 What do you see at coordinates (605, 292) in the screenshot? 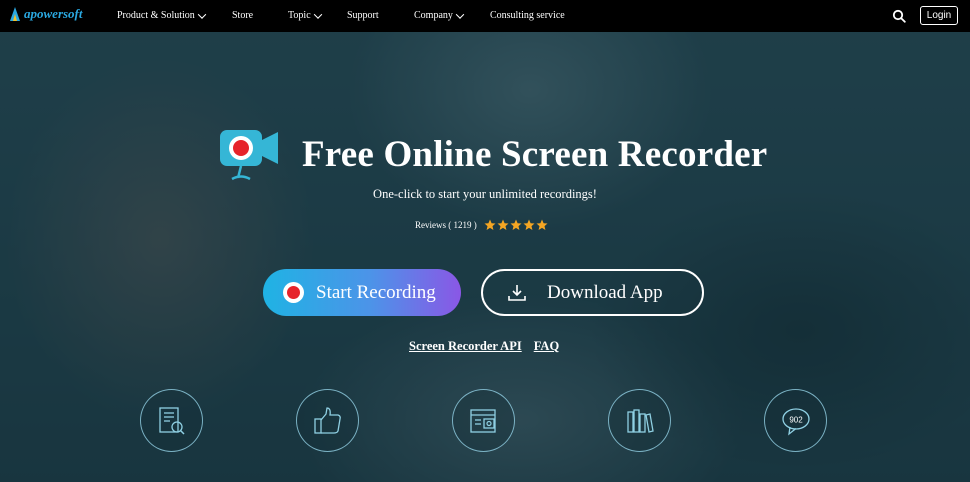
I see `download-app-label: Download App` at bounding box center [605, 292].